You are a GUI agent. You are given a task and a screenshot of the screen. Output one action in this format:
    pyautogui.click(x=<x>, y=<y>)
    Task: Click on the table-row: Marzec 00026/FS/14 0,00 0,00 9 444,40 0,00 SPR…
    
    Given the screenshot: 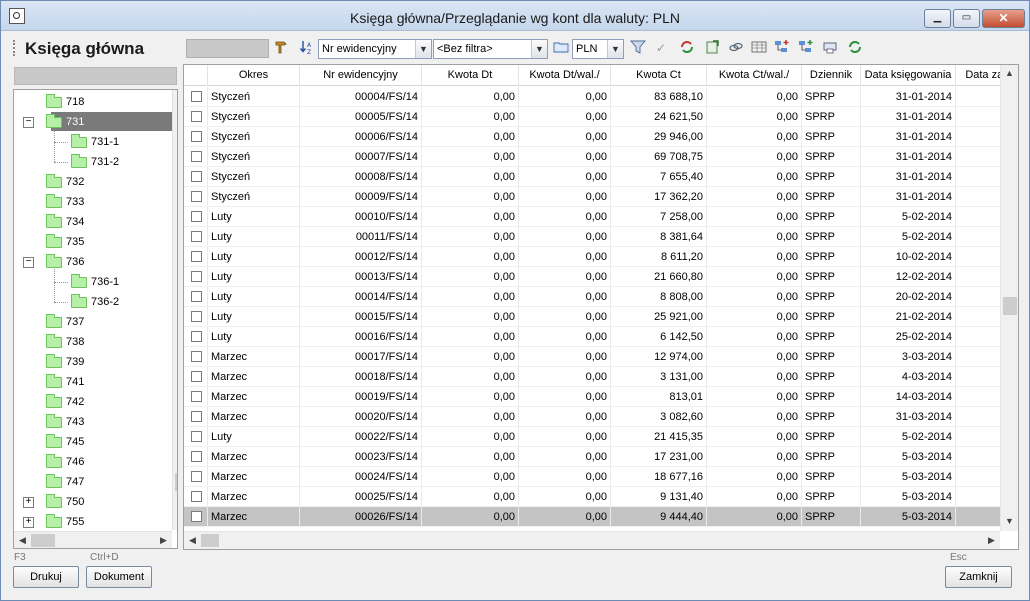 What is the action you would take?
    pyautogui.click(x=592, y=517)
    